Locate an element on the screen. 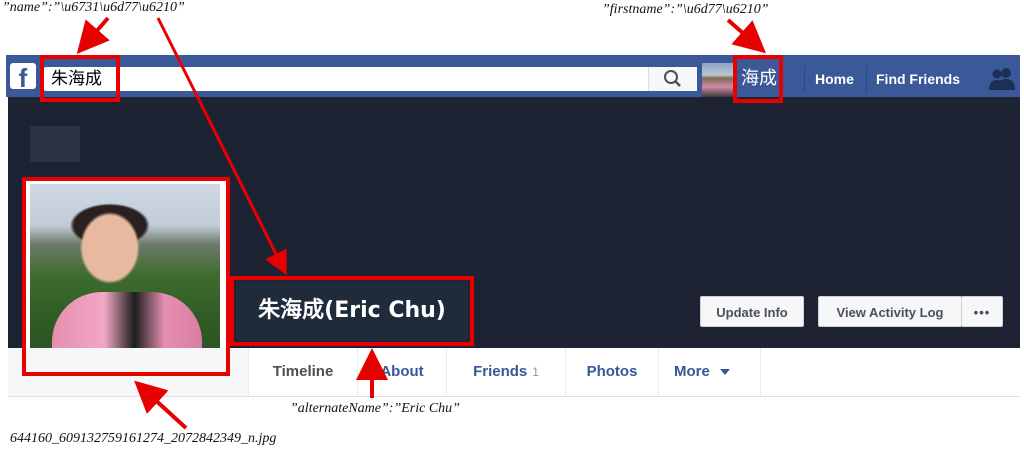 The height and width of the screenshot is (452, 1024). facebook-logo-icon: f is located at coordinates (23, 76).